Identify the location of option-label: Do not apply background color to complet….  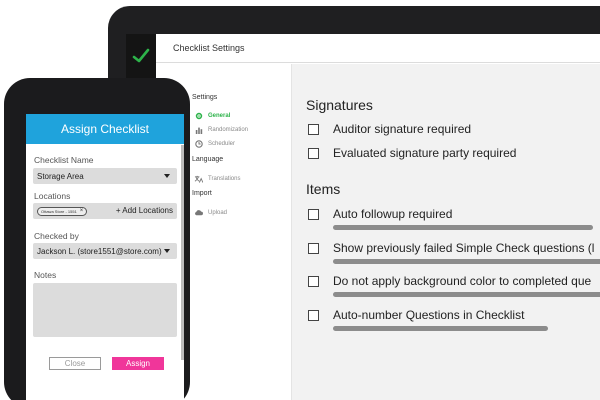
(462, 281).